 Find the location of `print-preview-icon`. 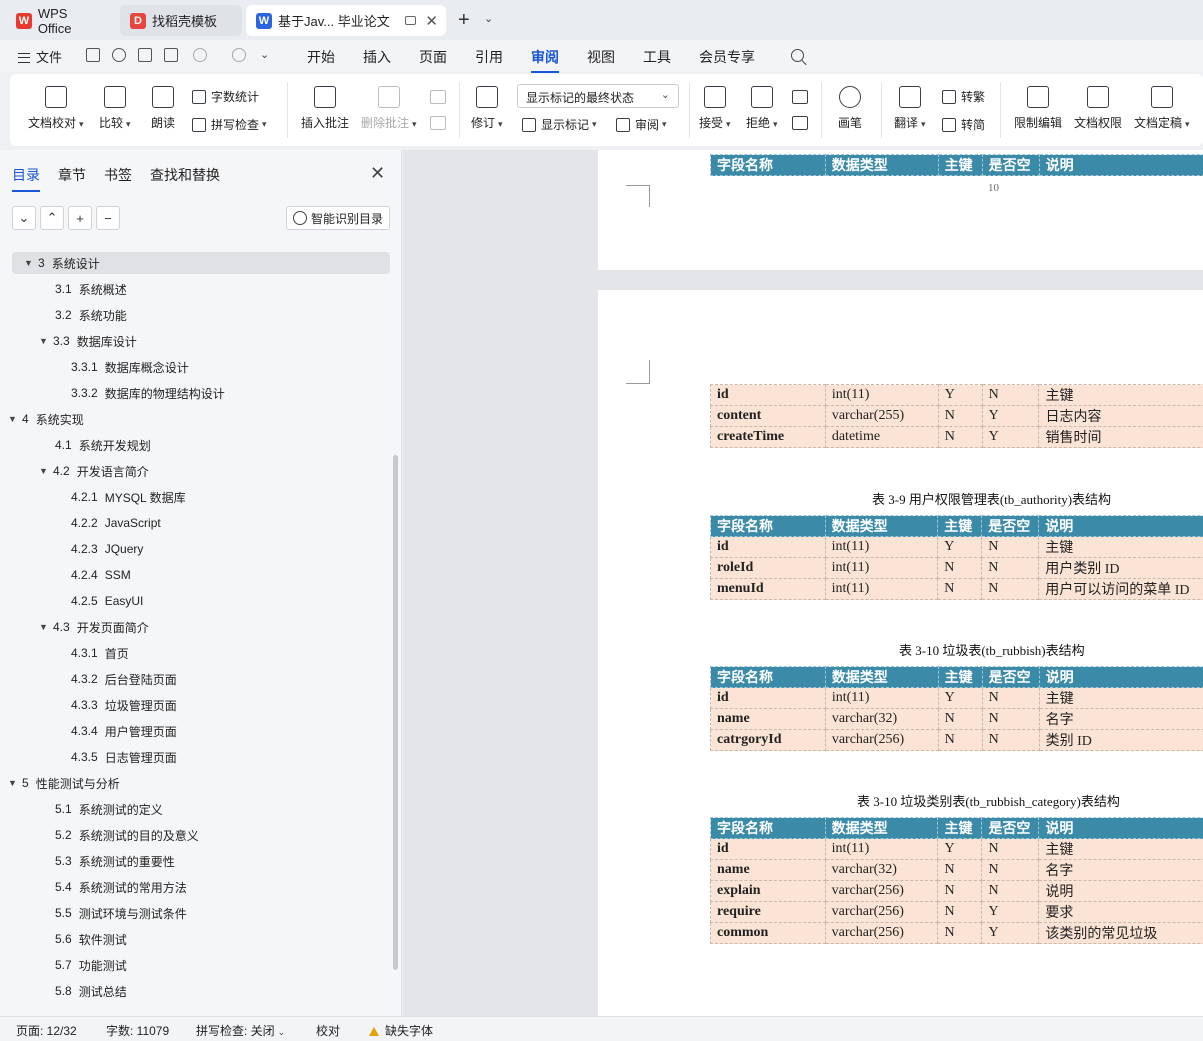

print-preview-icon is located at coordinates (171, 55).